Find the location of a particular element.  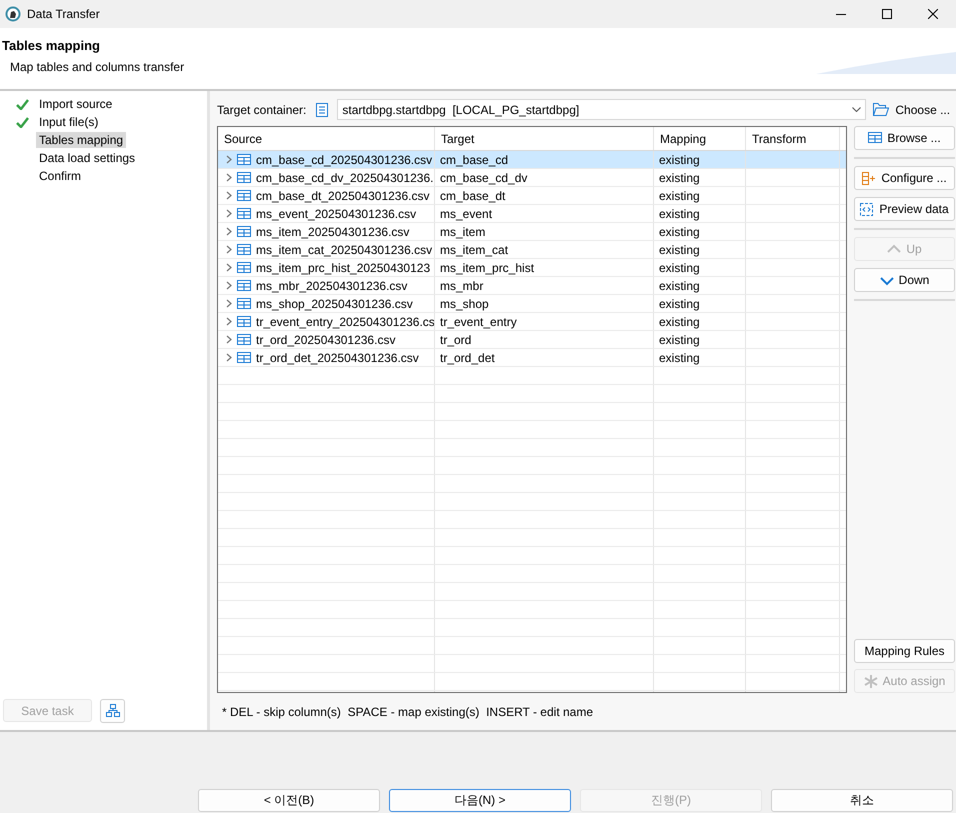

table-row: cm_base_dt_202504301236.csv cm_base_dt existing is located at coordinates (532, 196).